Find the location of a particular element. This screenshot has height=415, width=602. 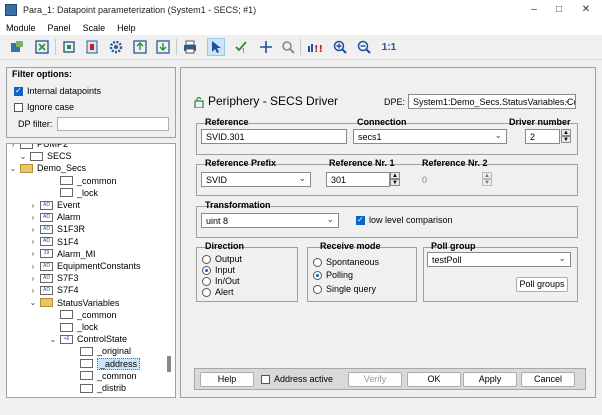

tree-item: ⌄ SECS is located at coordinates (45, 156).